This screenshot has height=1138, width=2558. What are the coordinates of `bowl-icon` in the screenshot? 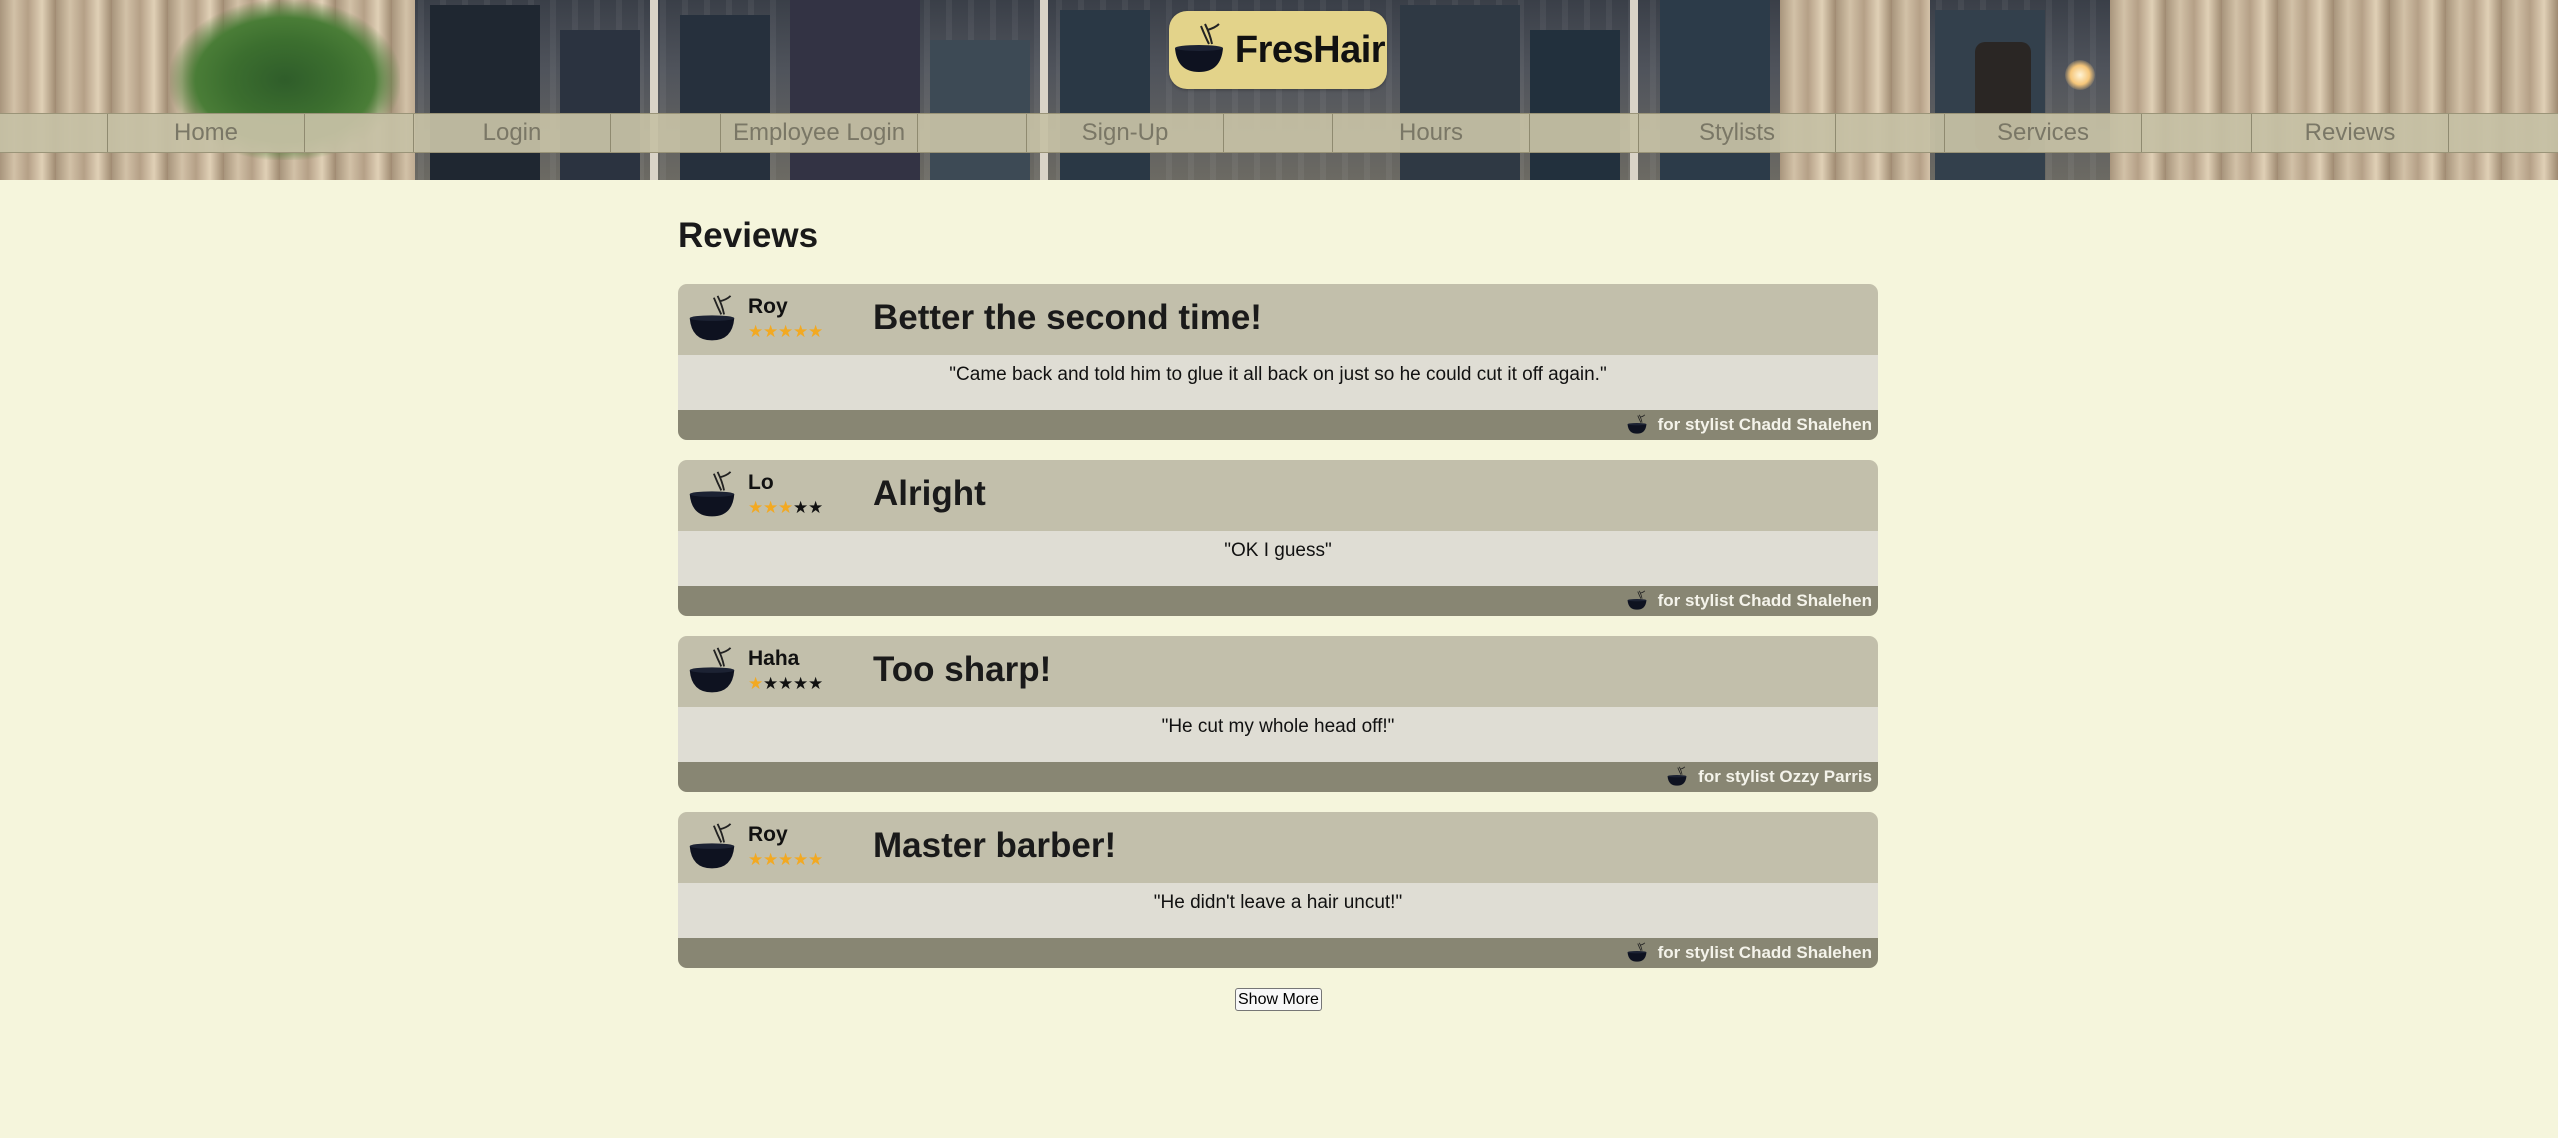 It's located at (1198, 47).